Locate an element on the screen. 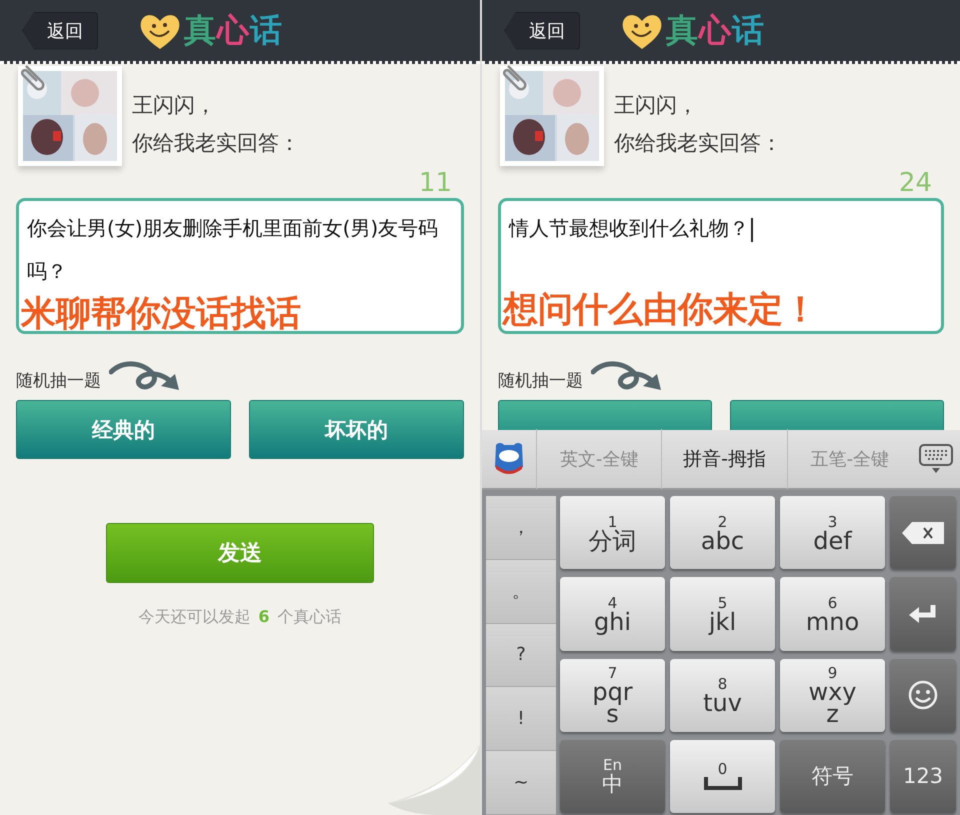 The width and height of the screenshot is (960, 815). caption-text: 想问什么由你来定！ is located at coordinates (660, 310).